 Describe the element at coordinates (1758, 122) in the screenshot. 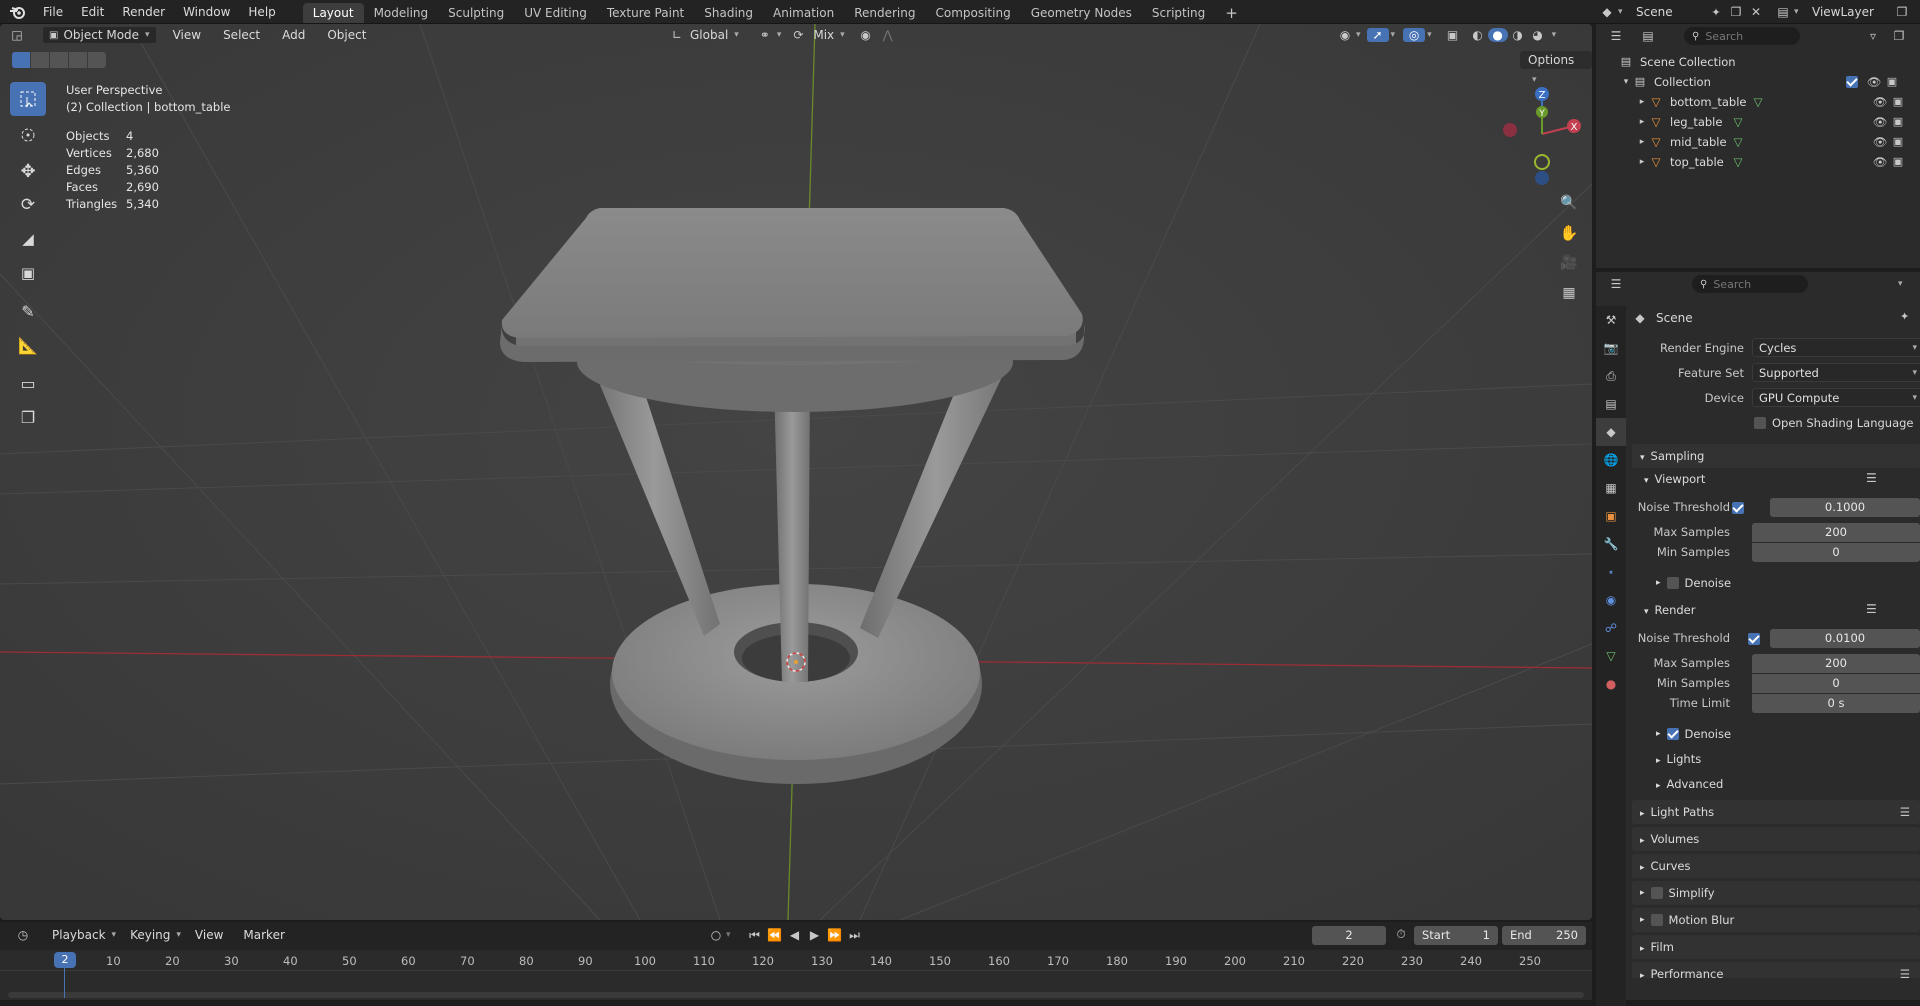

I see `outliner-object-row: ▸ ▽ leg_table ▽ 👁 ▣` at that location.